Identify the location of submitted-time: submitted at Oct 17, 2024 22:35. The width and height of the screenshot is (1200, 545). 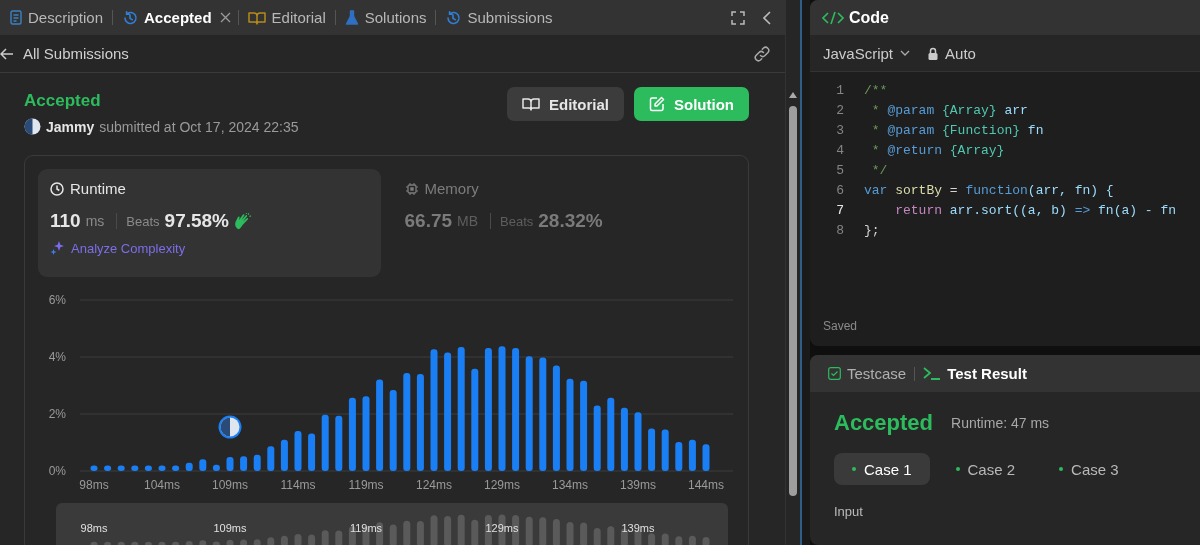
(199, 126).